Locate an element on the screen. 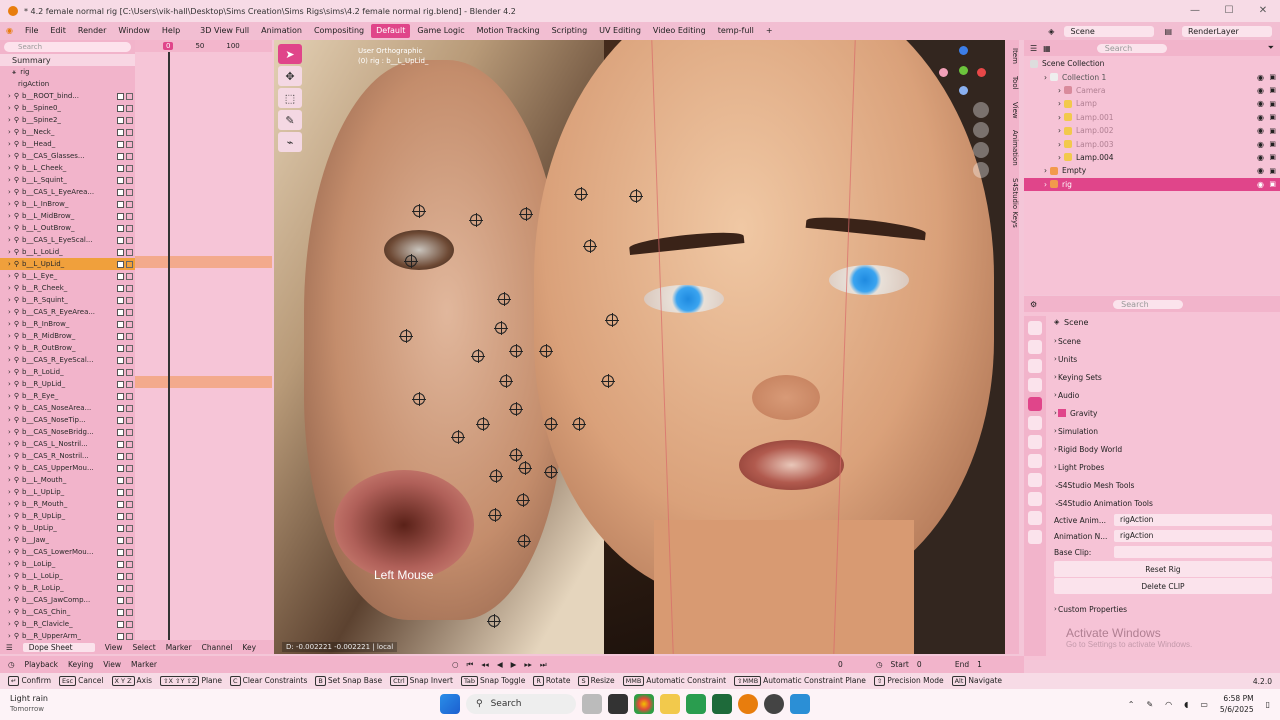 Image resolution: width=1280 pixels, height=720 pixels. base-clip-value is located at coordinates (1193, 552).